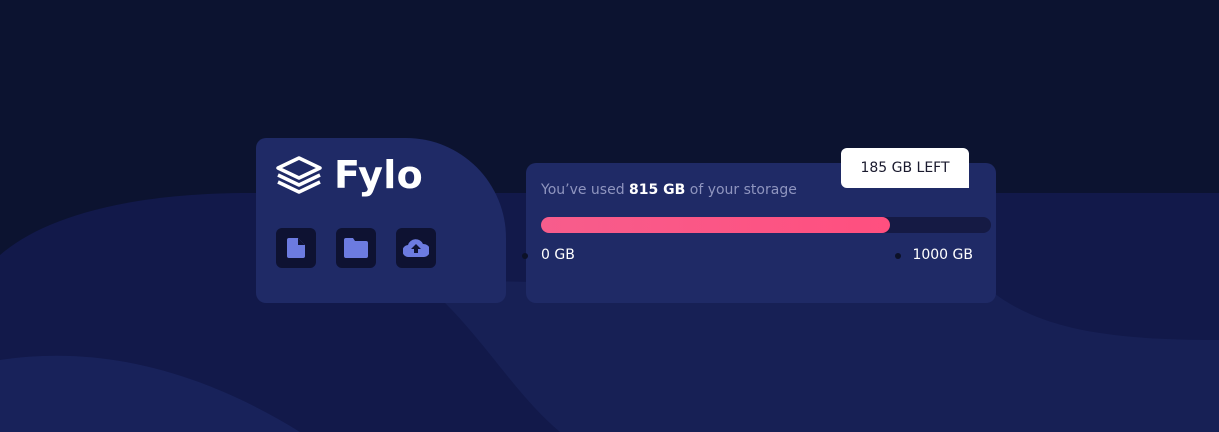 The height and width of the screenshot is (432, 1219). I want to click on folder-icon, so click(356, 248).